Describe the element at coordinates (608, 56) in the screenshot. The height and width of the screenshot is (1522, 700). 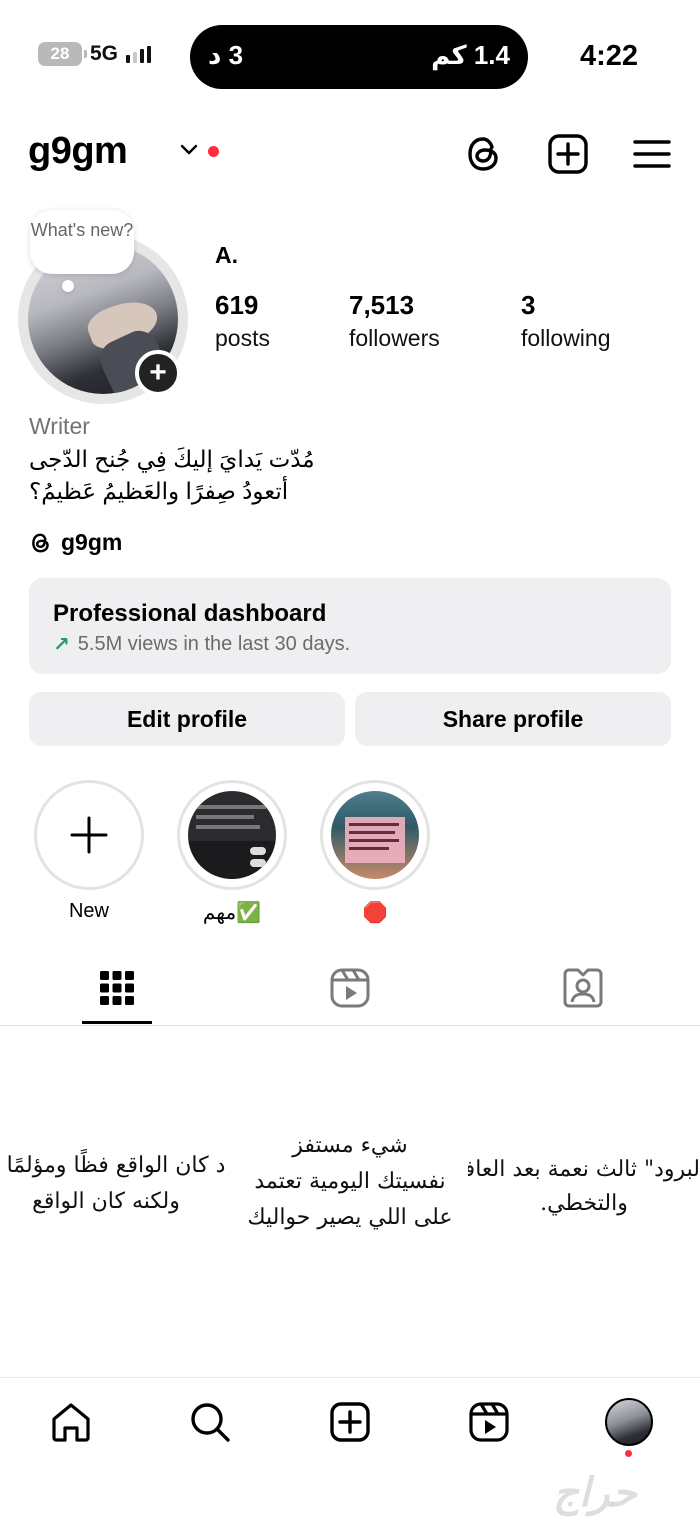
I see `clock: 4:22` at that location.